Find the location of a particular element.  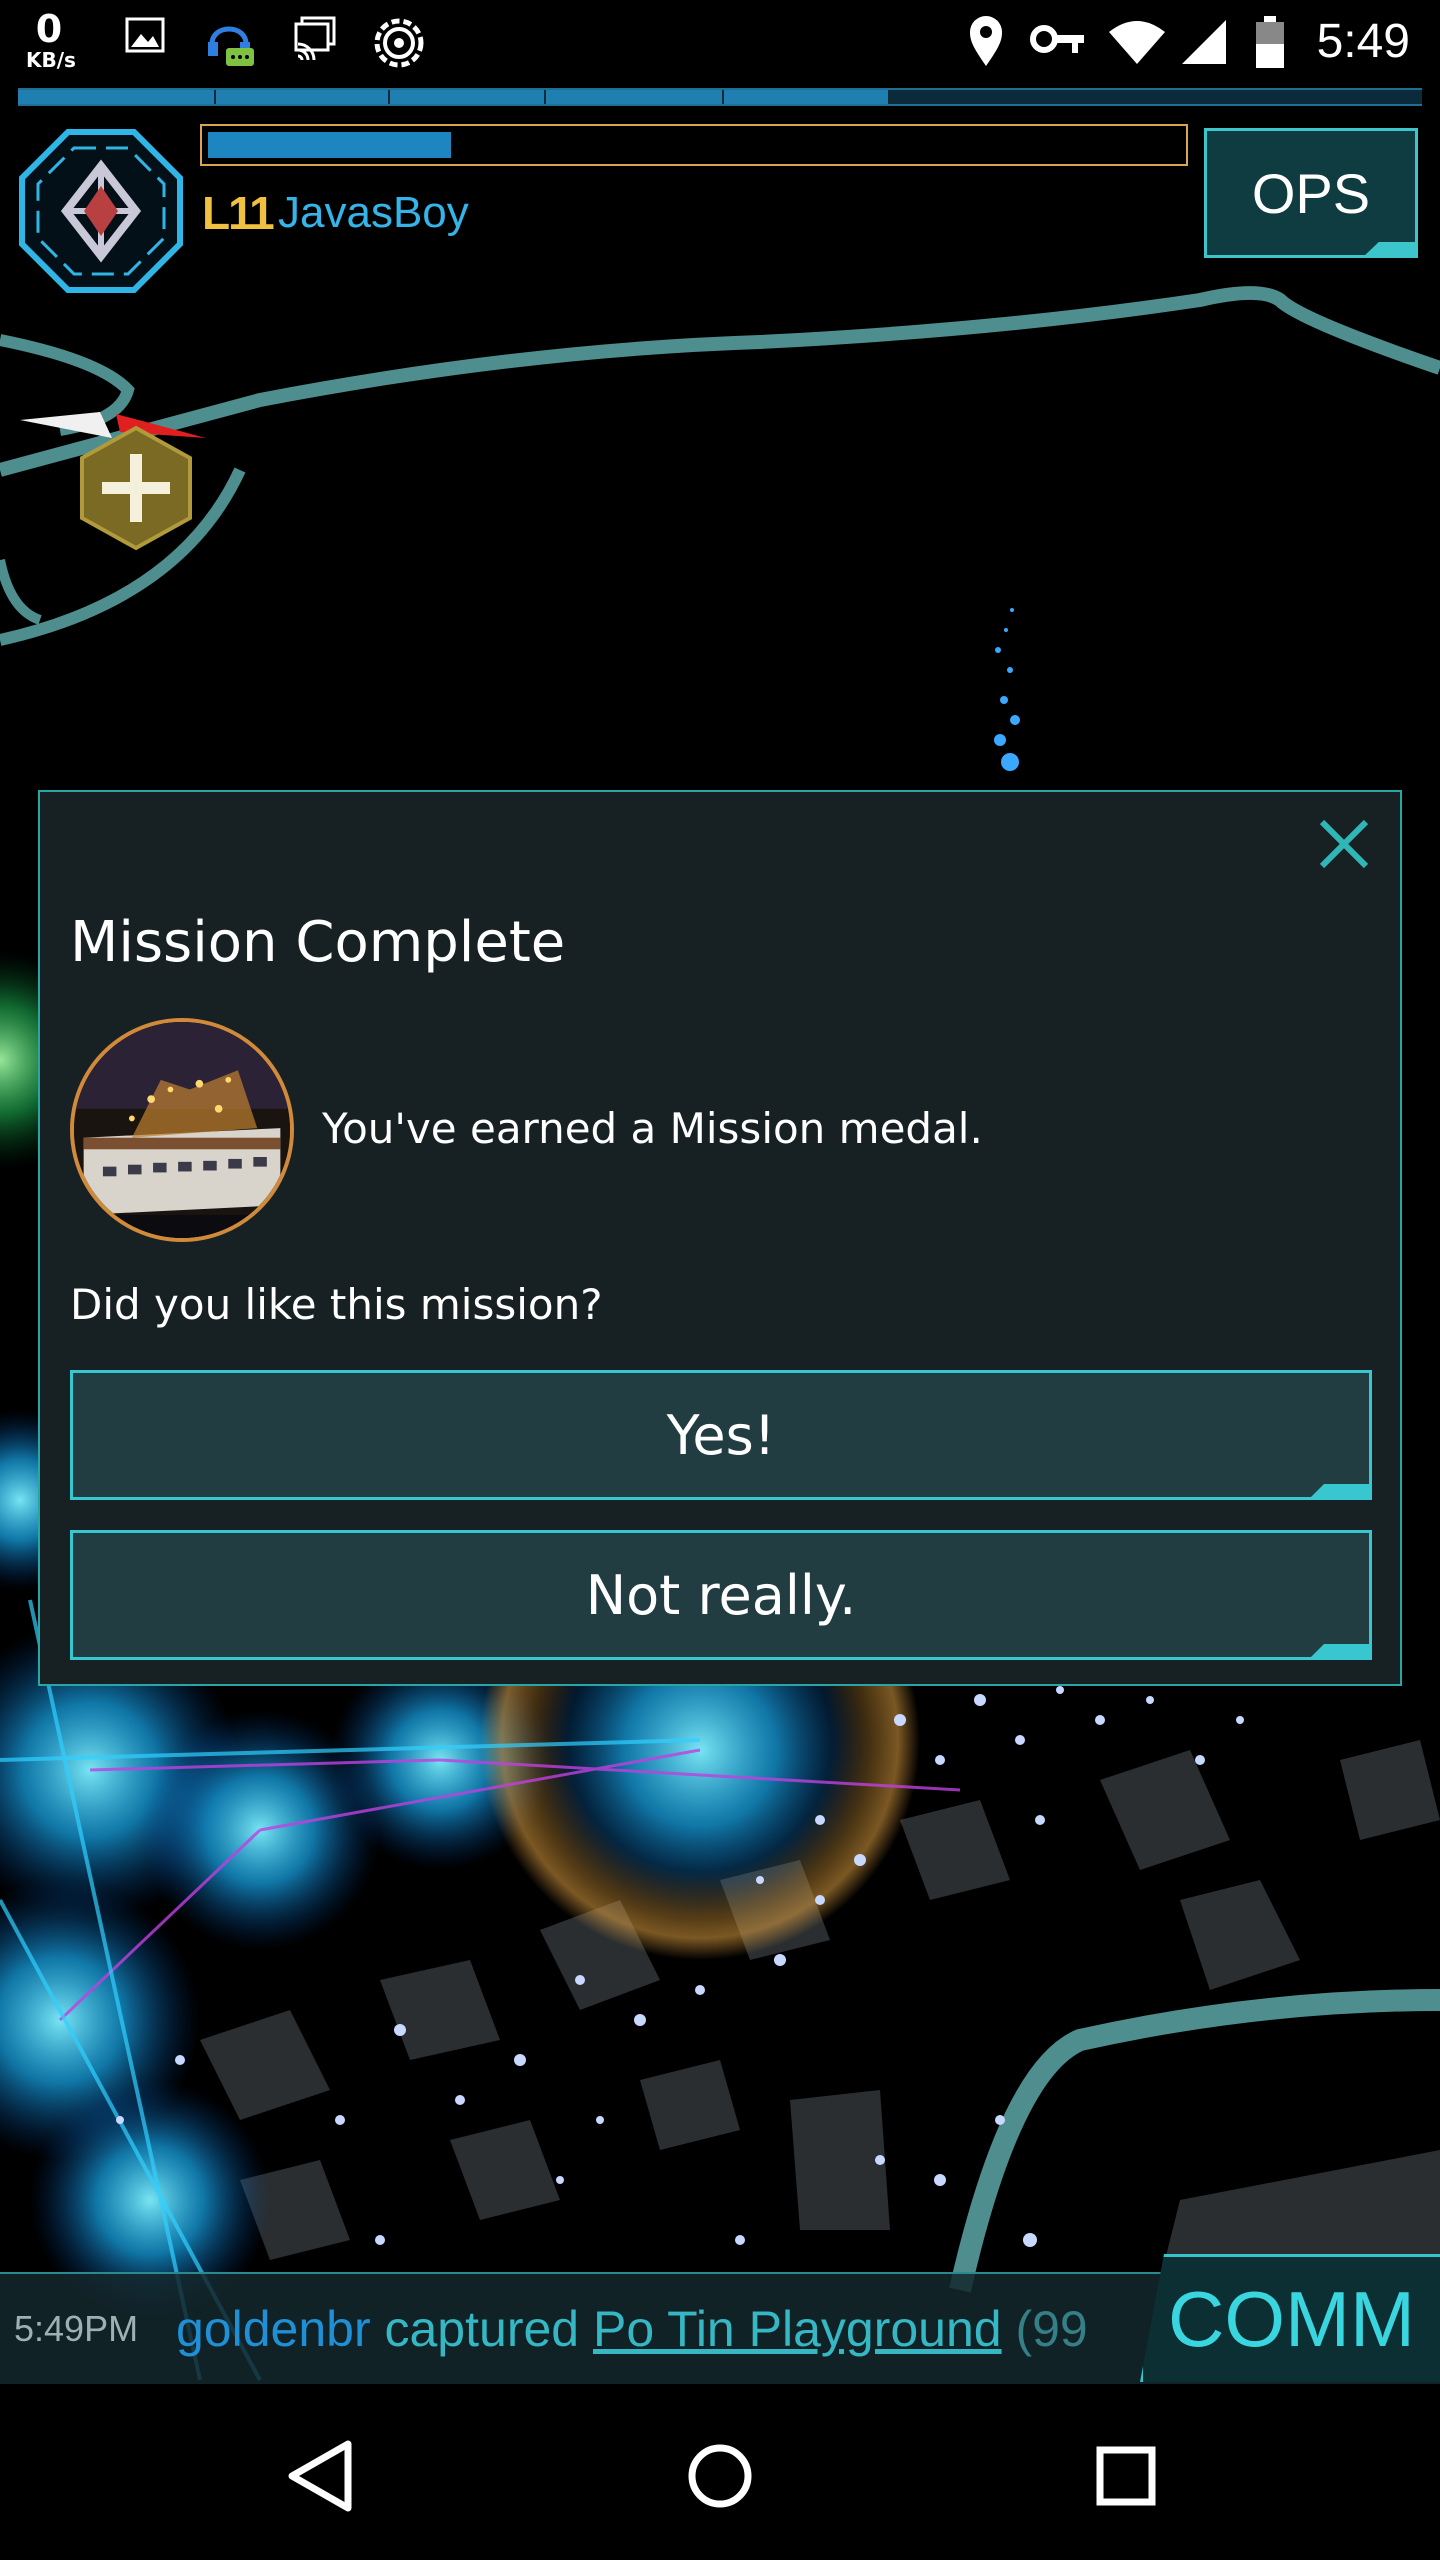

image-icon is located at coordinates (145, 35).